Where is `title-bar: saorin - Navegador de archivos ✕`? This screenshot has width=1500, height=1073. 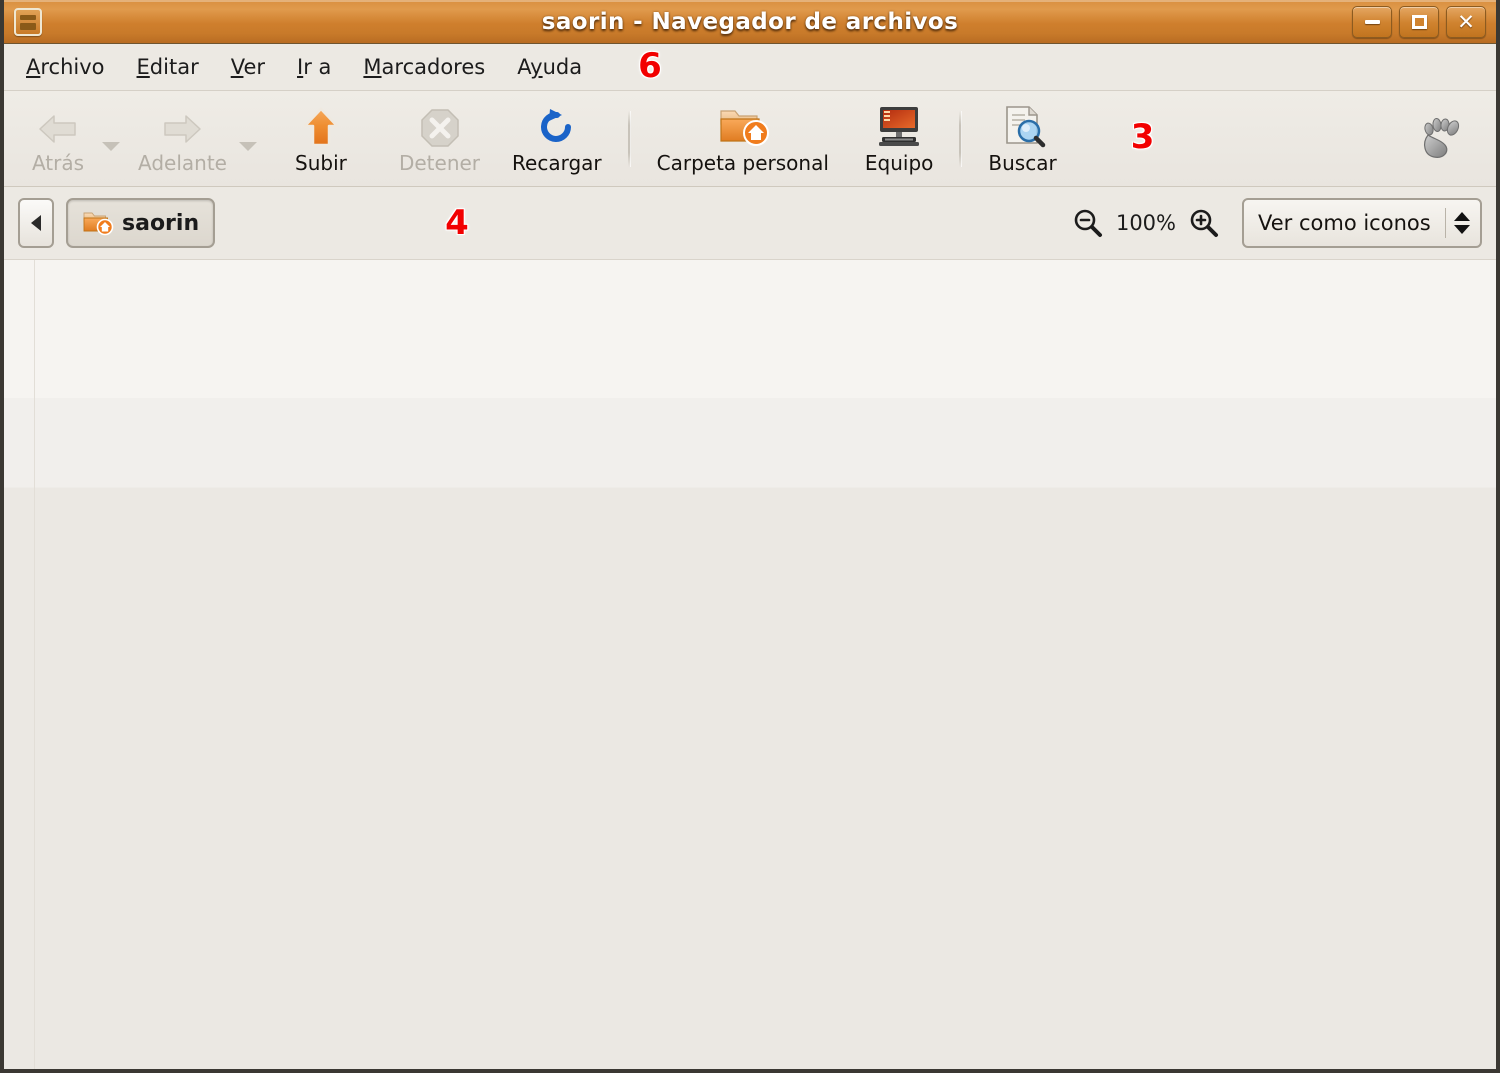 title-bar: saorin - Navegador de archivos ✕ is located at coordinates (750, 22).